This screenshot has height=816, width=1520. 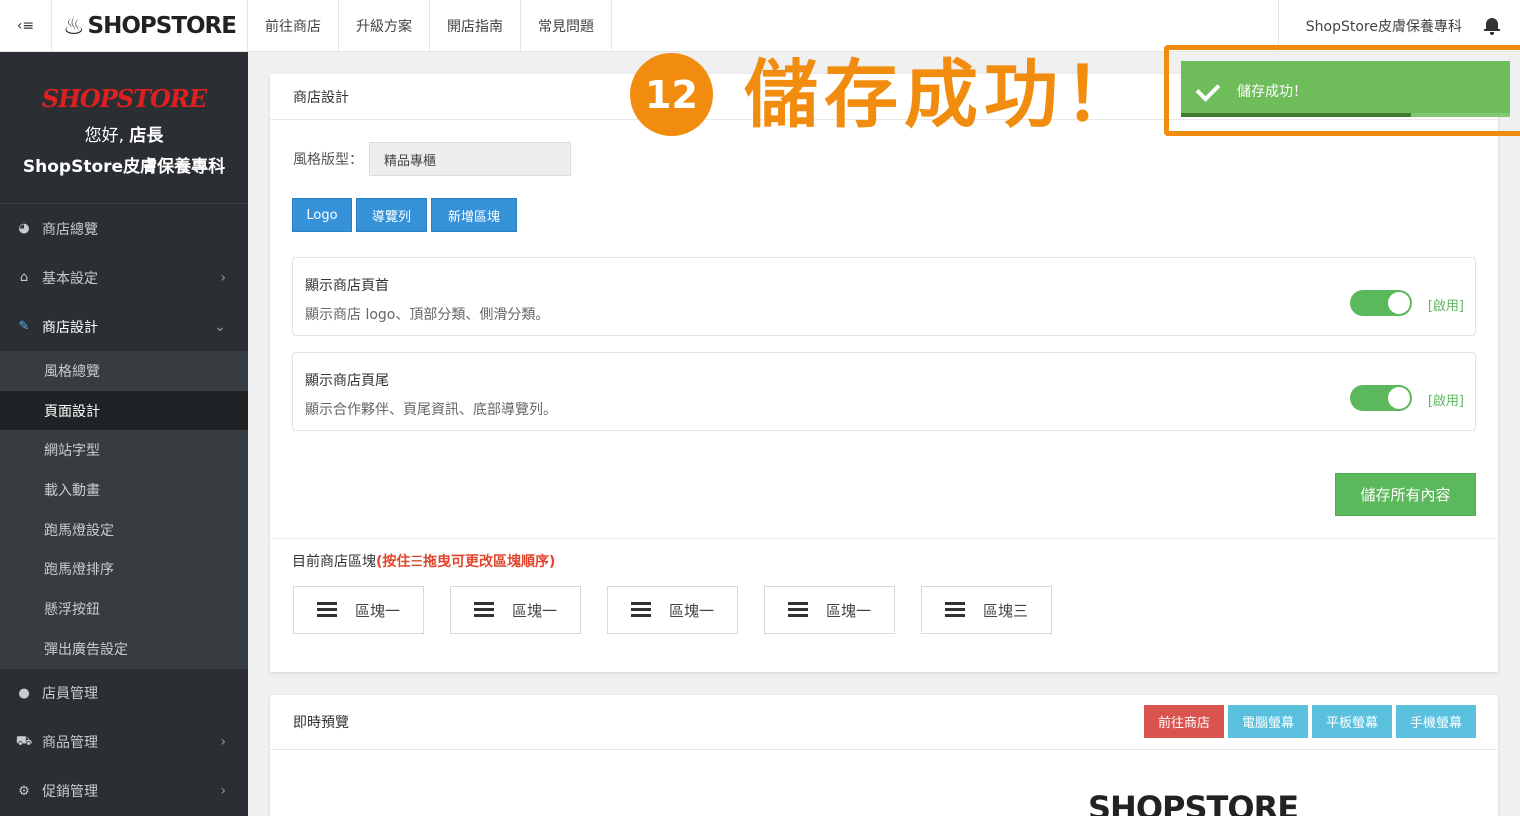 I want to click on footer-toggle-title: 顯示商店頁尾, so click(x=347, y=381).